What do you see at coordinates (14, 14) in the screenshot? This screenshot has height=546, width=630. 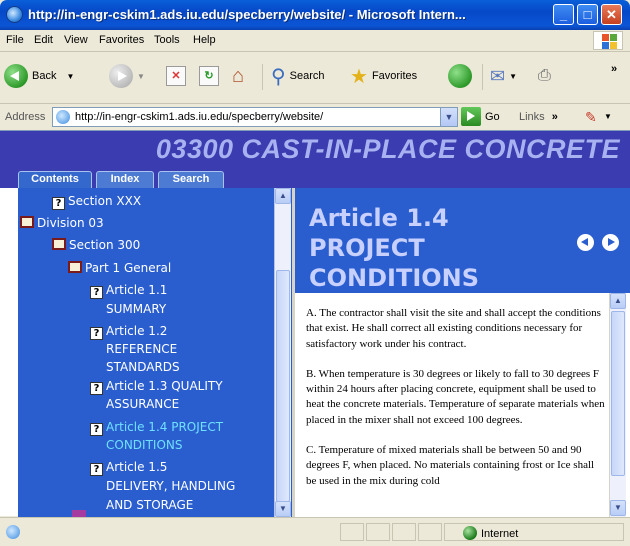 I see `internet-explorer-icon` at bounding box center [14, 14].